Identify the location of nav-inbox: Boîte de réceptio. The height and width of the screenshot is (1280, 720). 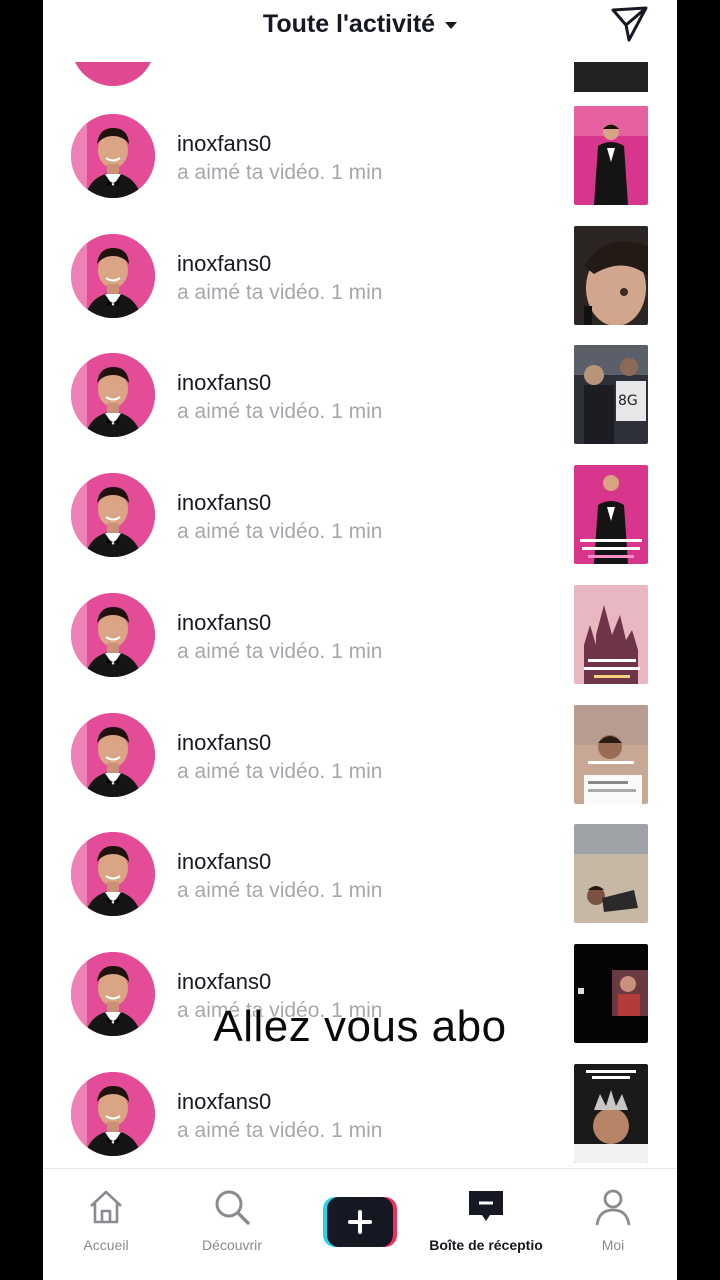
(486, 1219).